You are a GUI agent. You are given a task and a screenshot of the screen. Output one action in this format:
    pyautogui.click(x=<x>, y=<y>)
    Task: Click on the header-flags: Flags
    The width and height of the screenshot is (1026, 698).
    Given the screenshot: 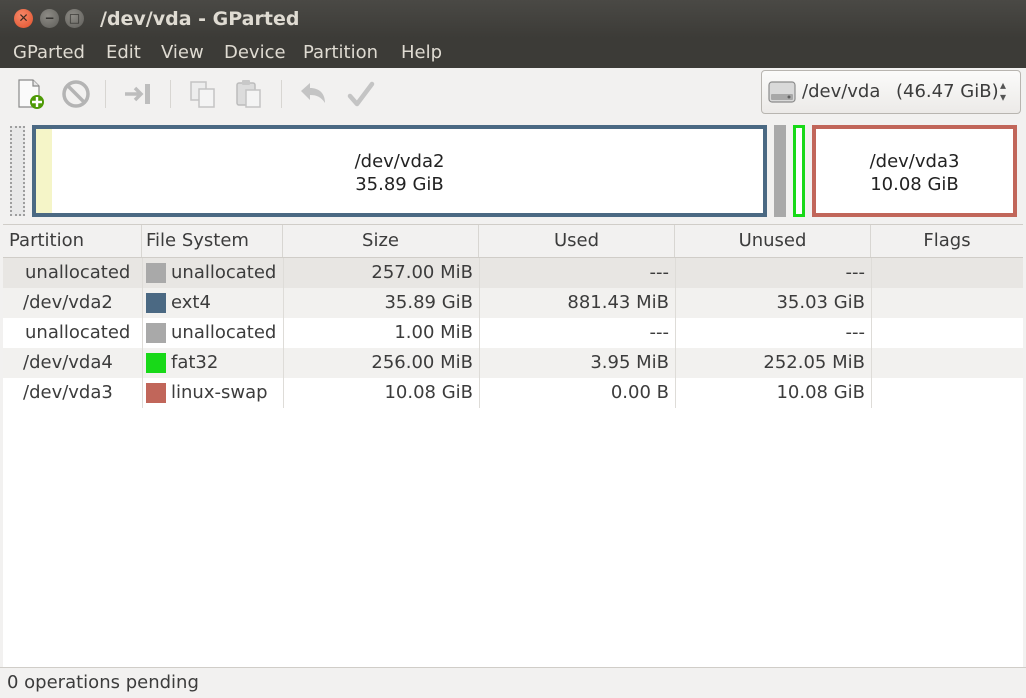 What is the action you would take?
    pyautogui.click(x=947, y=241)
    